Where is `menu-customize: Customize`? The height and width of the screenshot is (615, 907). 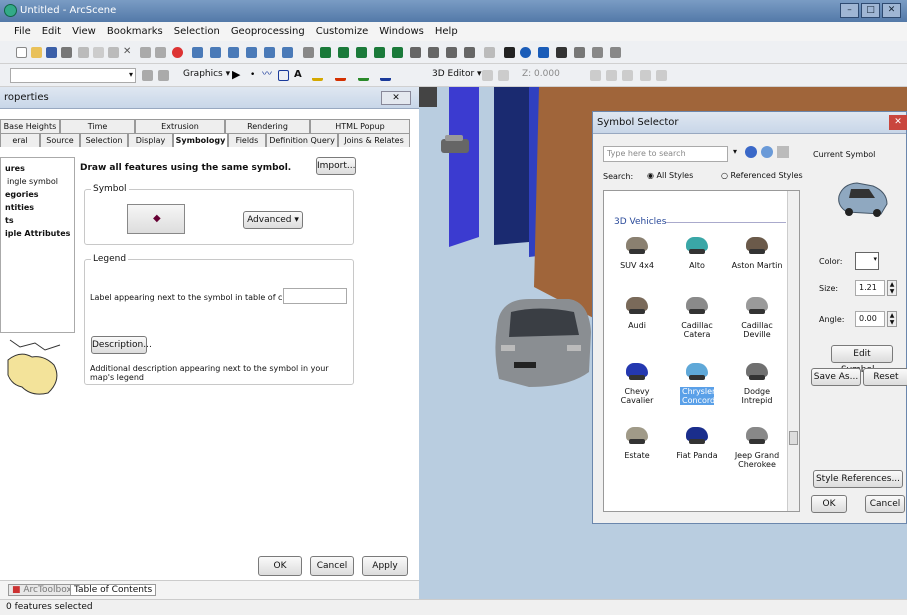
menu-customize: Customize is located at coordinates (342, 31).